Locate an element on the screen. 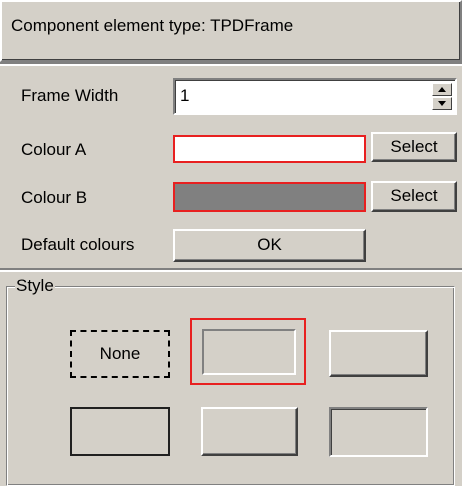 The image size is (462, 486). style-option-sunken is located at coordinates (378, 432).